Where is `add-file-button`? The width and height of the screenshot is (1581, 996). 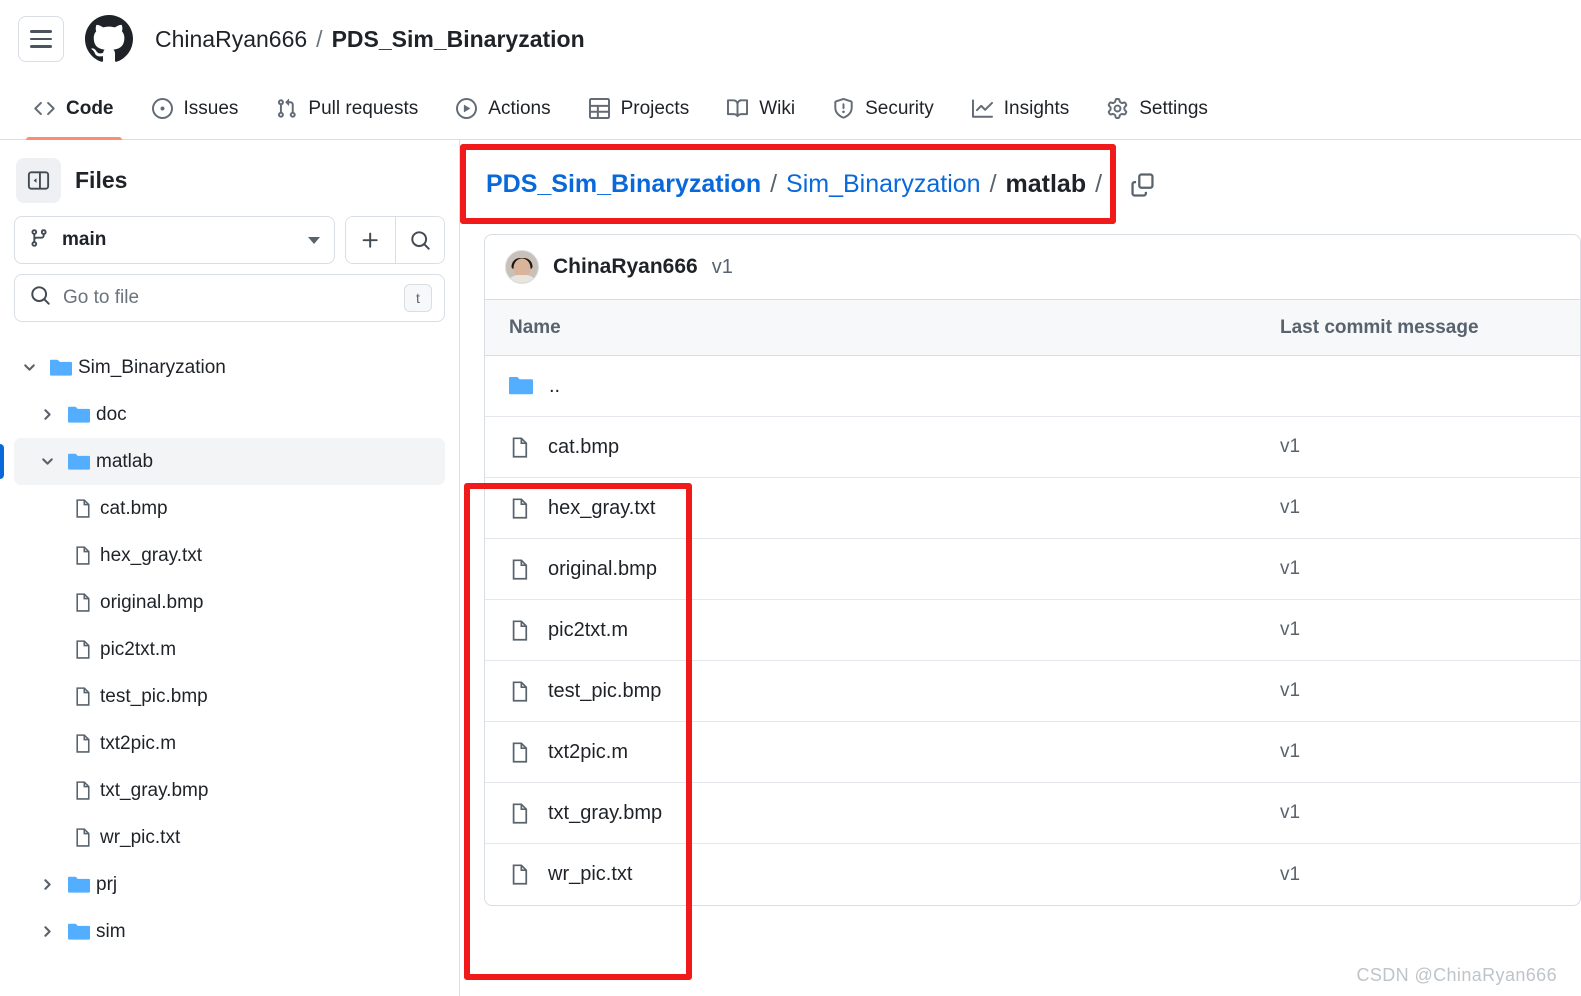
add-file-button is located at coordinates (370, 240).